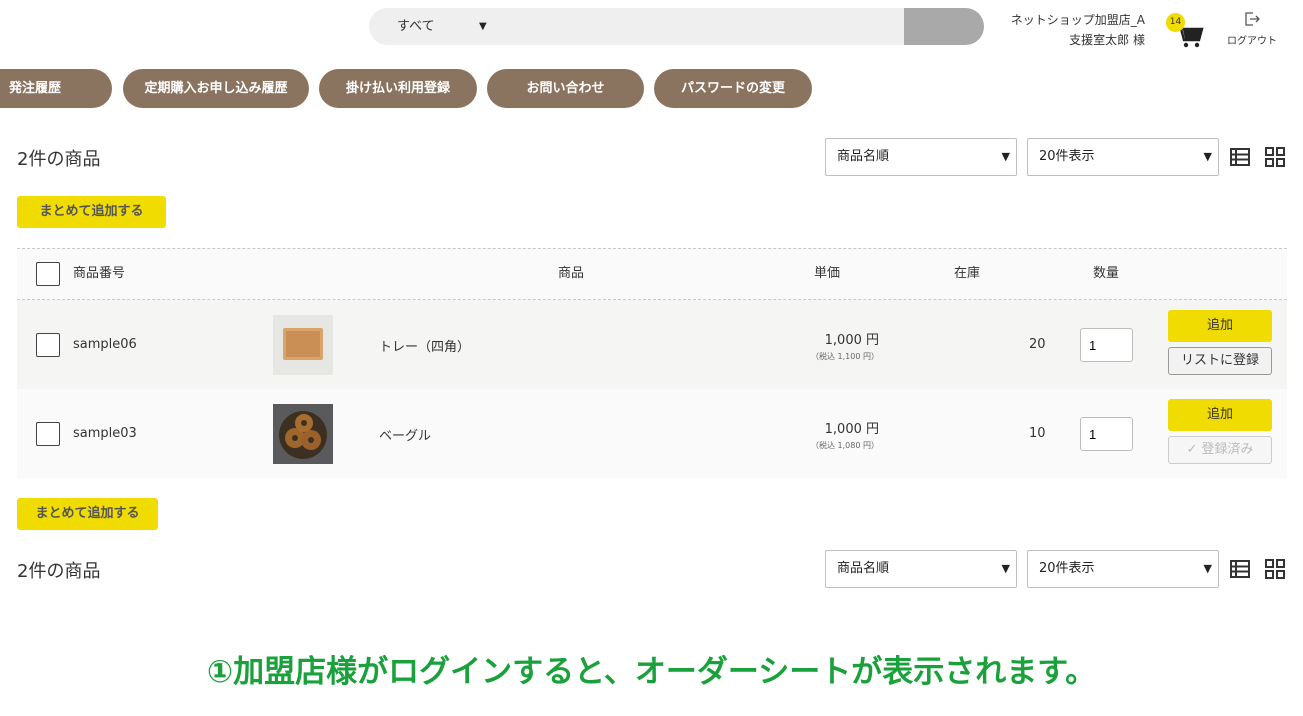 This screenshot has width=1303, height=716. What do you see at coordinates (827, 273) in the screenshot?
I see `header-price: 単価` at bounding box center [827, 273].